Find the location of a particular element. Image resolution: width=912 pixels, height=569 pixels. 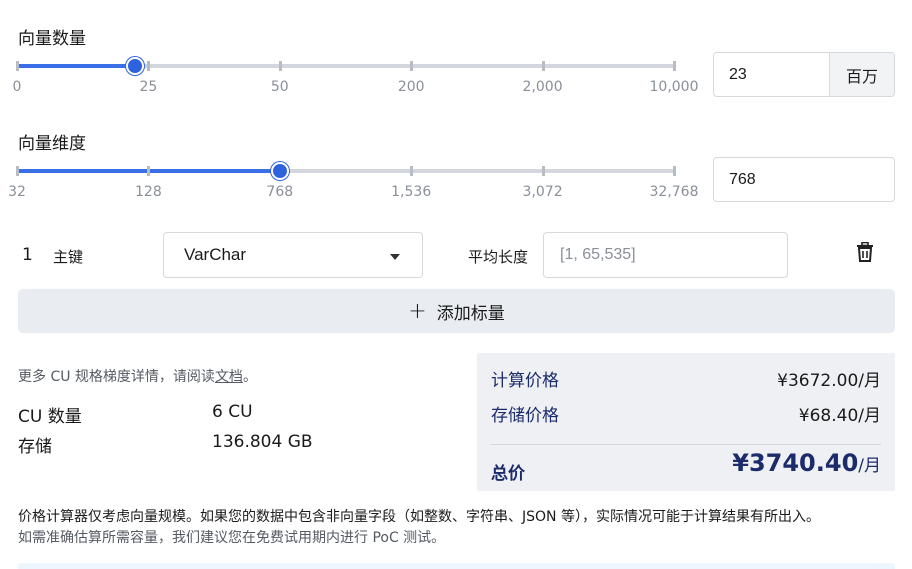

field-type-select: VarChar is located at coordinates (293, 255).